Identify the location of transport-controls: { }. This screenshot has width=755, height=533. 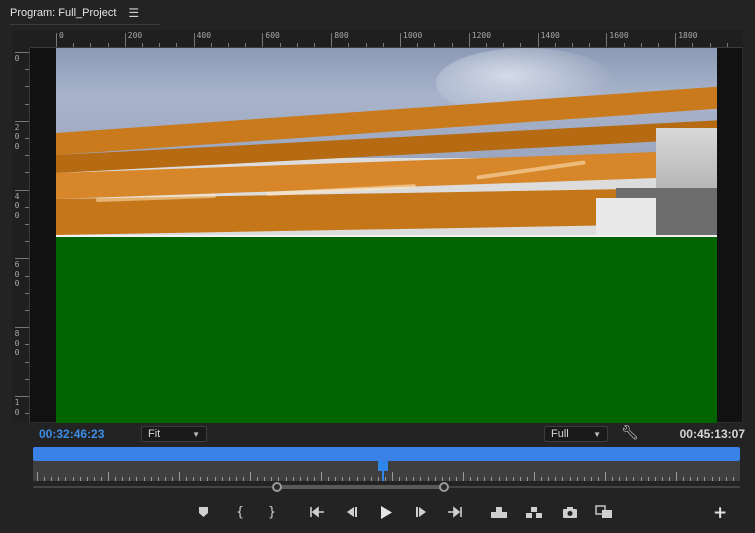
(377, 512).